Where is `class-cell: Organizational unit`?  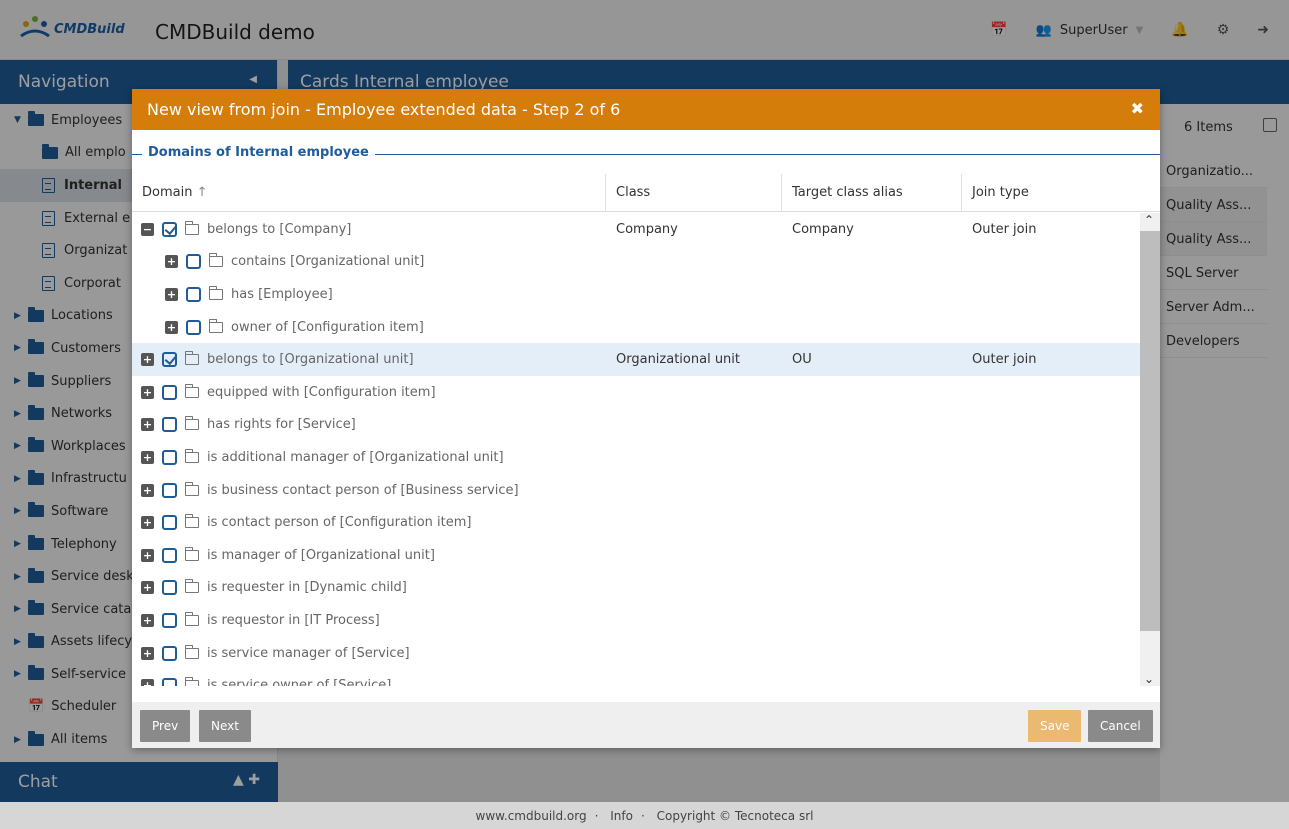 class-cell: Organizational unit is located at coordinates (678, 360).